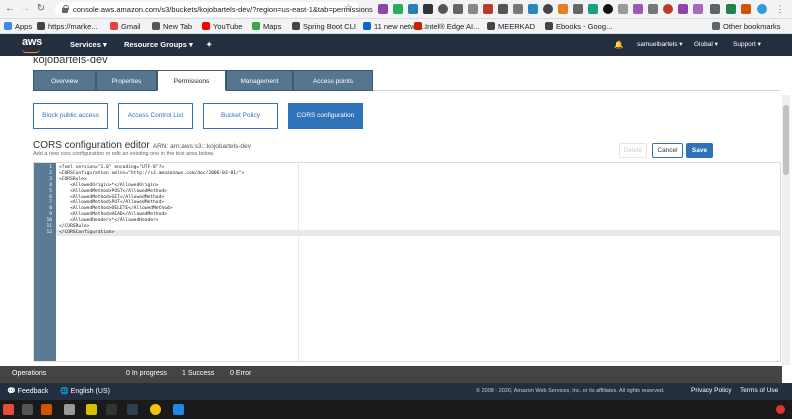 The width and height of the screenshot is (792, 419). What do you see at coordinates (64, 80) in the screenshot?
I see `tab-overview: Overview` at bounding box center [64, 80].